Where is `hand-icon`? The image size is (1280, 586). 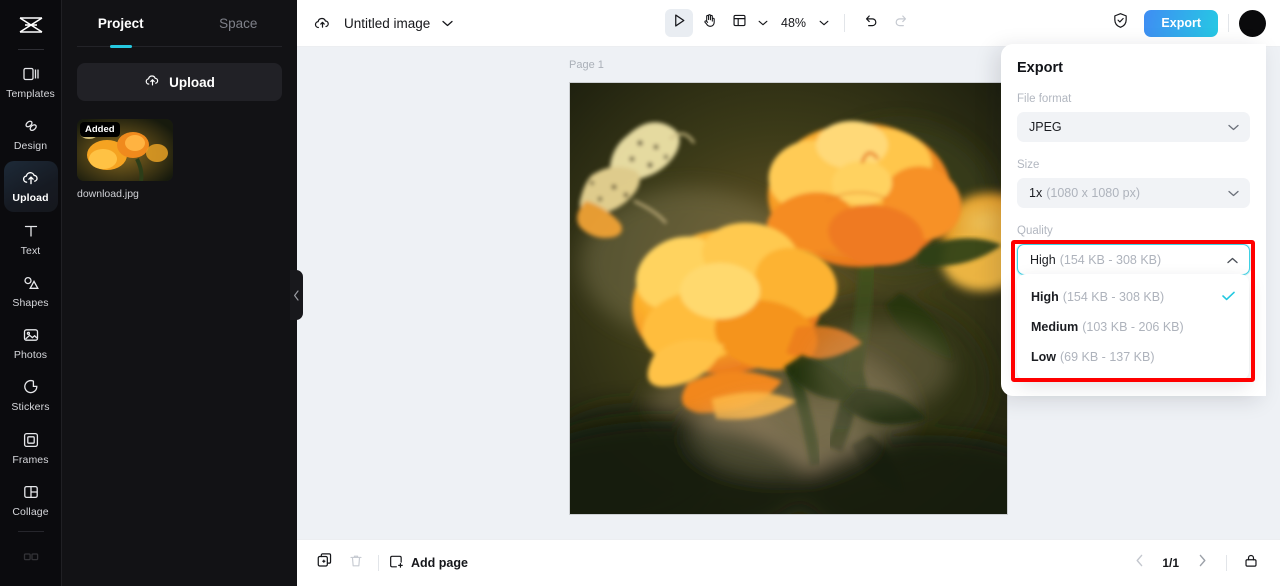
hand-icon is located at coordinates (709, 23).